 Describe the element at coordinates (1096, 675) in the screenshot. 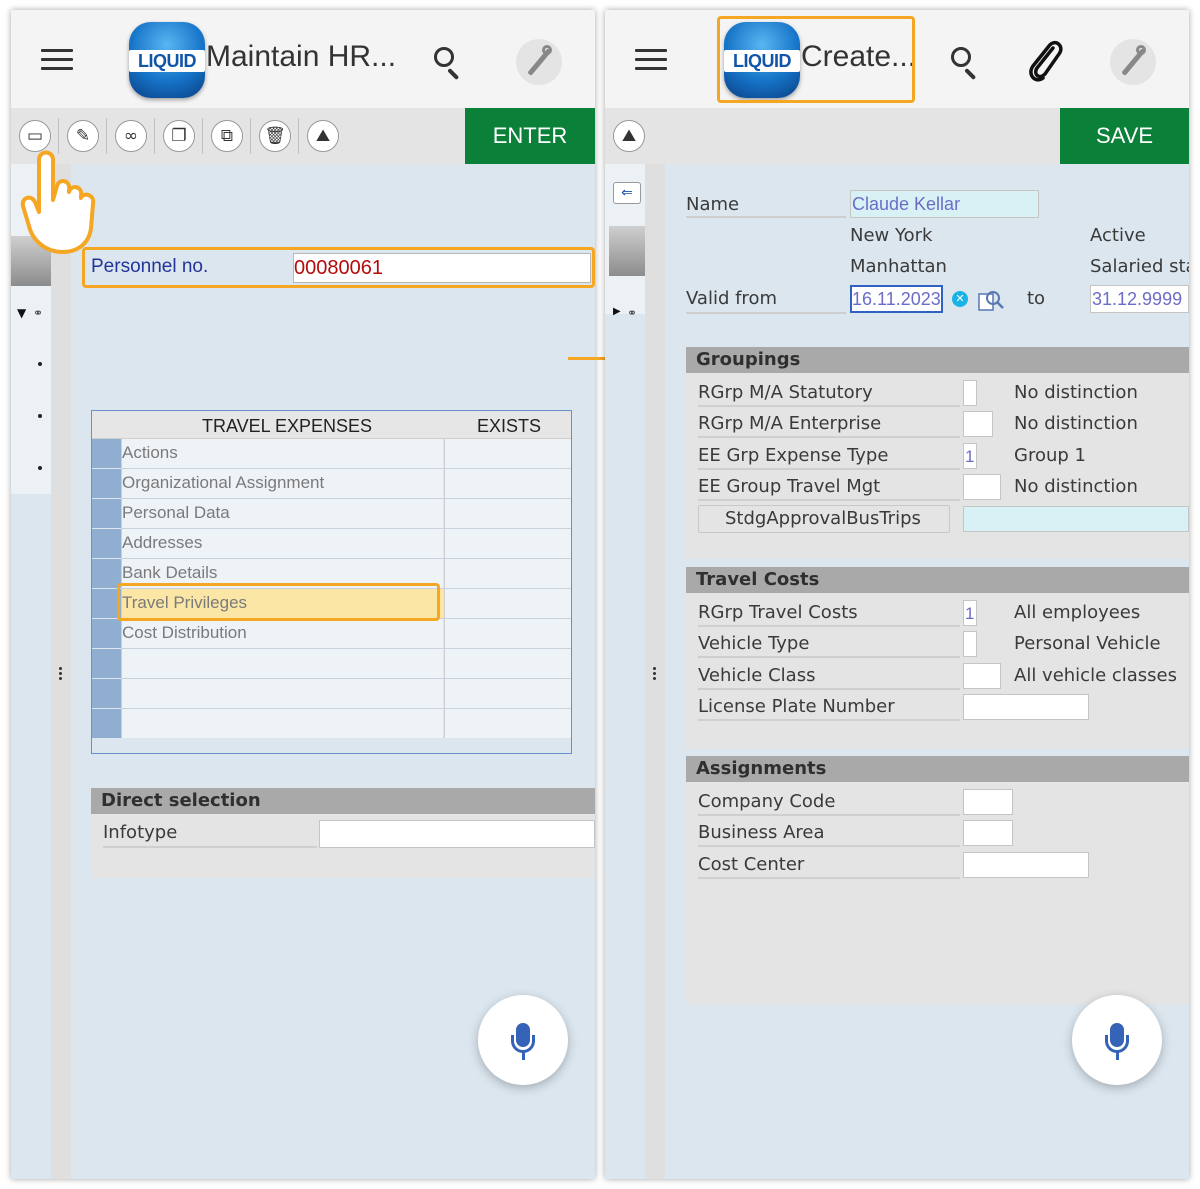

I see `vehicle-class-text: All vehicle classes` at that location.